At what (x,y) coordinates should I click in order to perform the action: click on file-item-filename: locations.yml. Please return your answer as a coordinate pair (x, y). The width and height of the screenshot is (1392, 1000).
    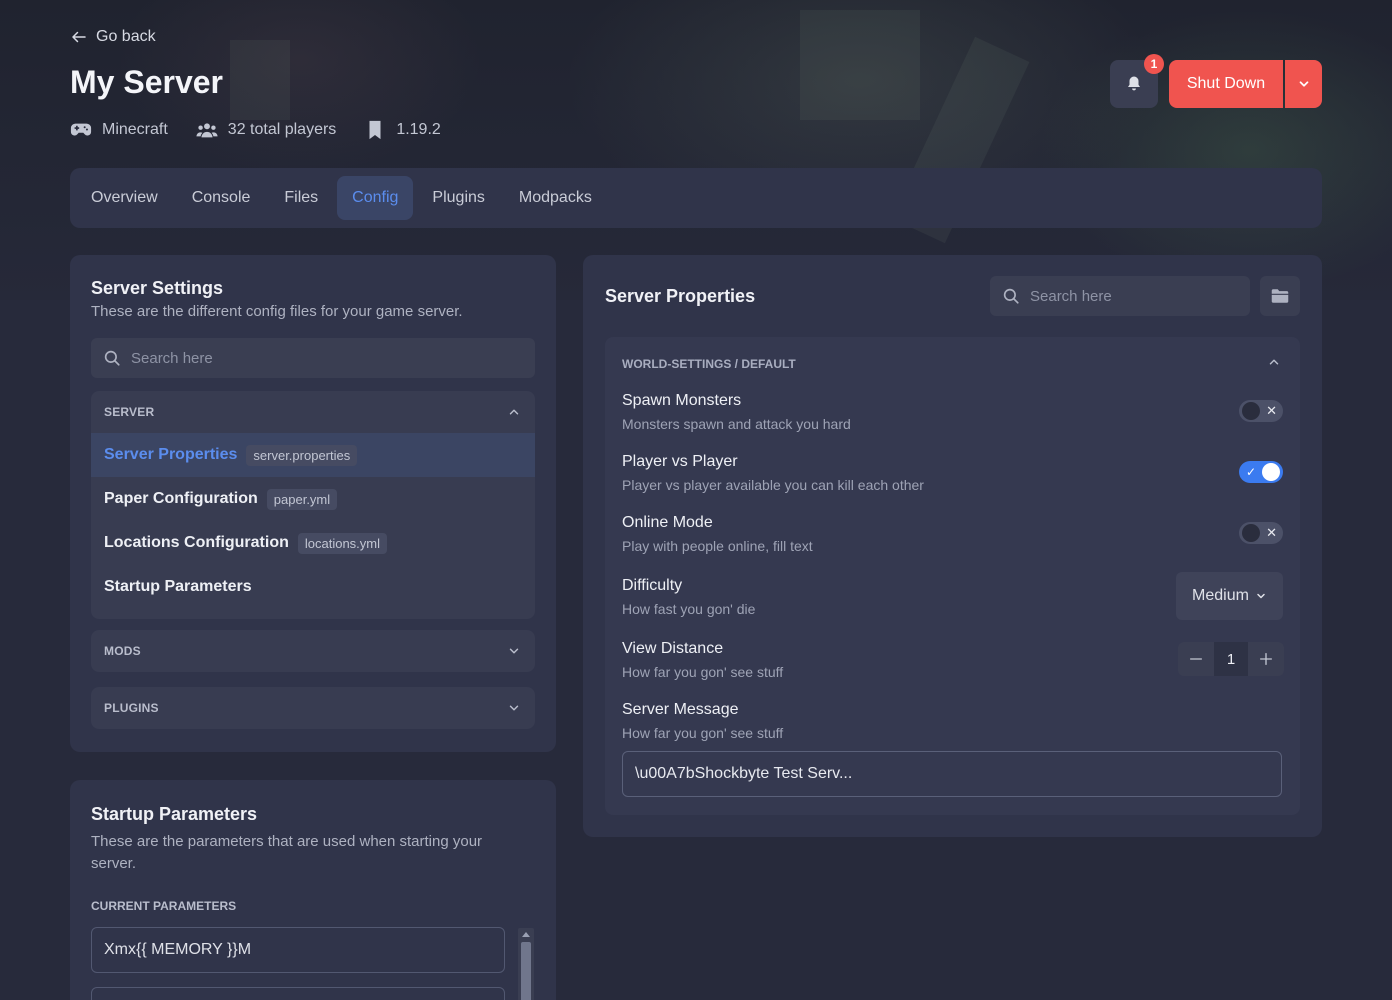
    Looking at the image, I should click on (342, 543).